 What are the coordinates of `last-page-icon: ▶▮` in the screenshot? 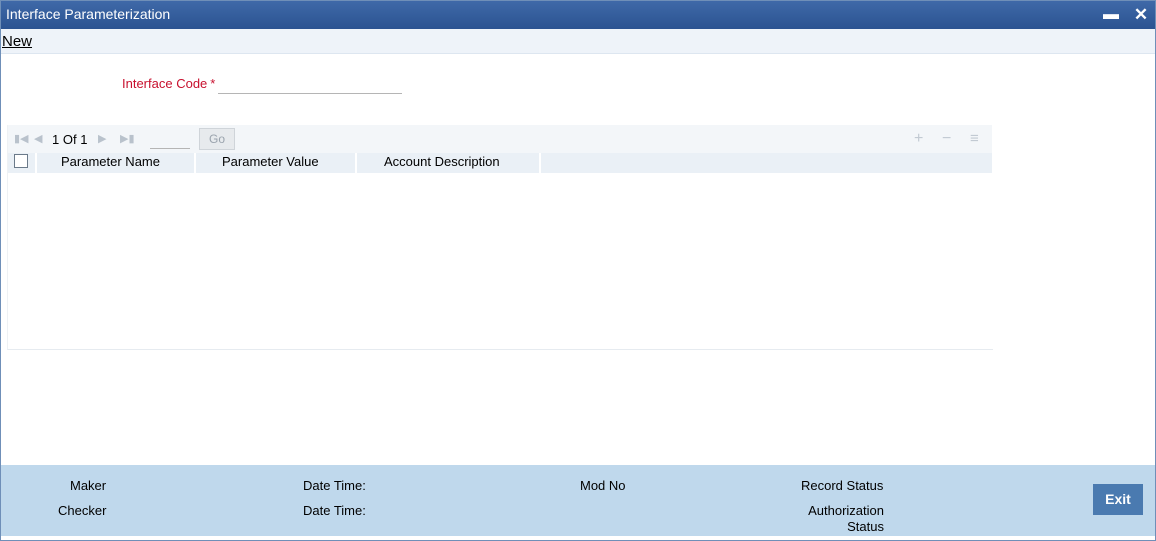 It's located at (127, 138).